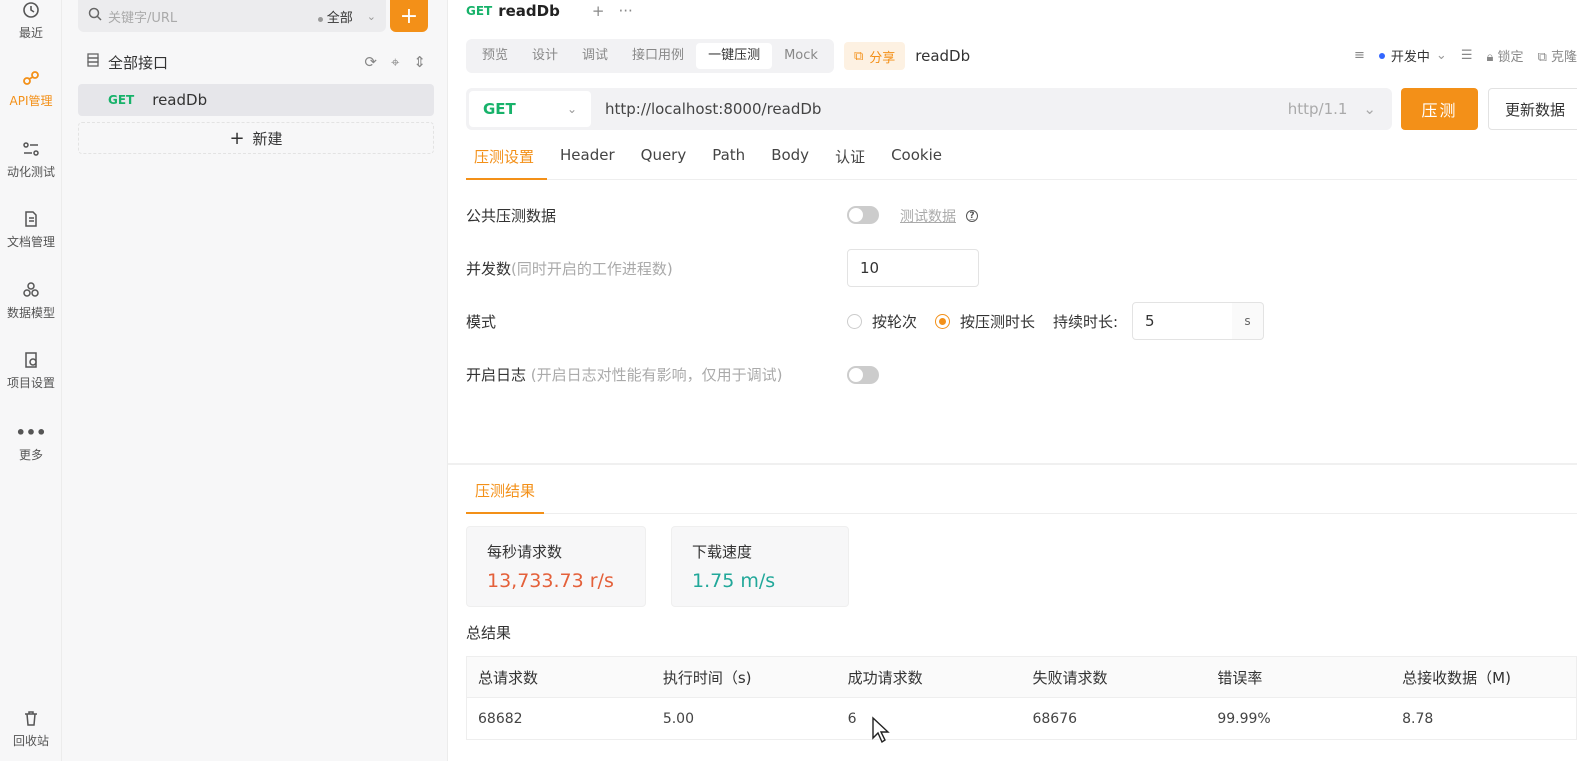  I want to click on mode-rounds-label: 按轮次, so click(894, 321).